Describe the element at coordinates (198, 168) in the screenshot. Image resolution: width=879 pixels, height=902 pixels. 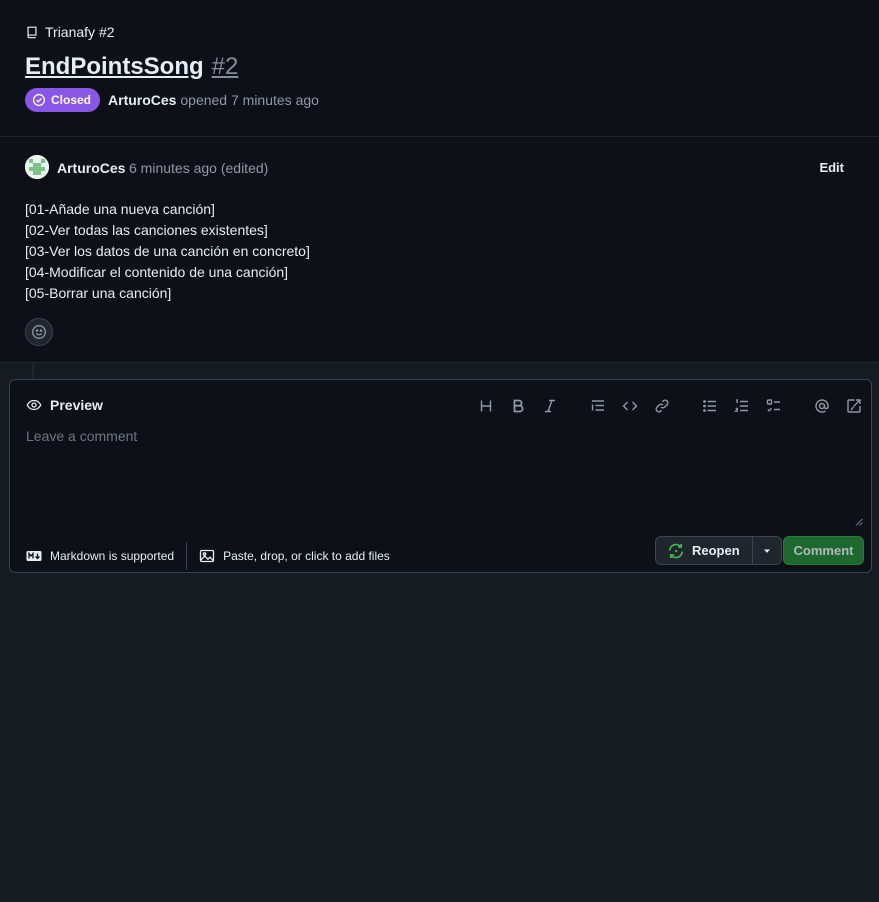
I see `comment-timestamp: 6 minutes ago (edited)` at that location.